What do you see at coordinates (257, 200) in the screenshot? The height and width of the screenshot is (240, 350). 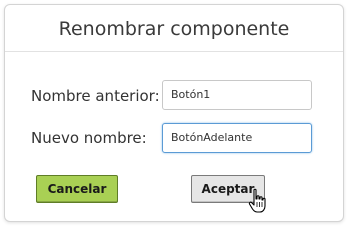 I see `hand-pointer-icon` at bounding box center [257, 200].